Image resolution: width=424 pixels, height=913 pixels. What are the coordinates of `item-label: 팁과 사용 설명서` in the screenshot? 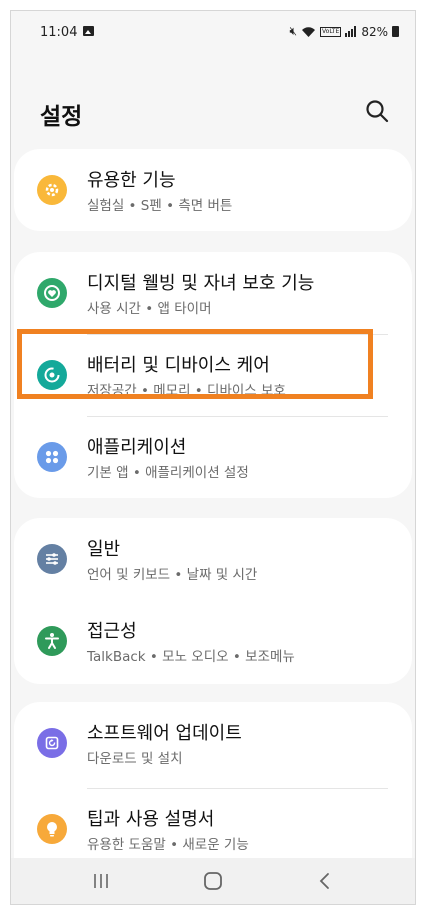 It's located at (151, 819).